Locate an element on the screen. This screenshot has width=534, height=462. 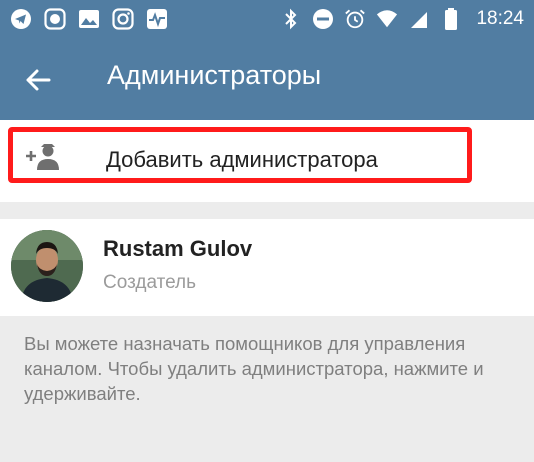
activity-icon is located at coordinates (157, 19).